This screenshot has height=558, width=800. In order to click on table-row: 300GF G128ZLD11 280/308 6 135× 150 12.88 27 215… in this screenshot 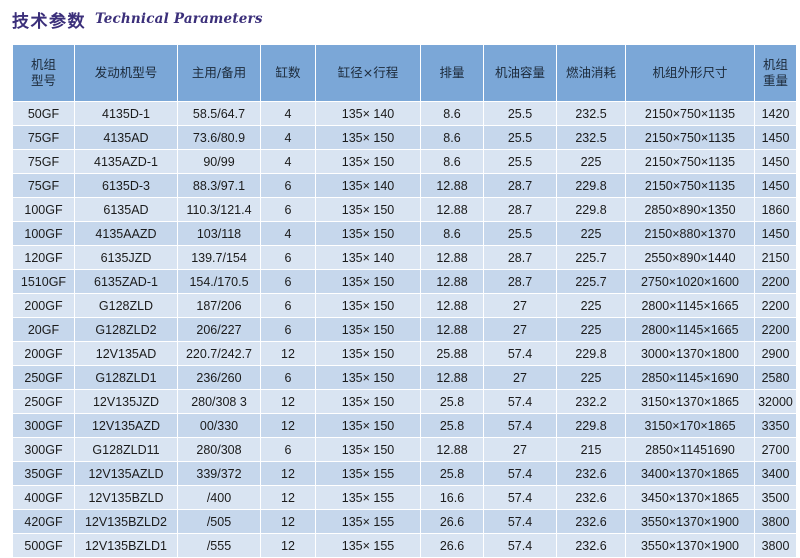, I will do `click(404, 449)`.